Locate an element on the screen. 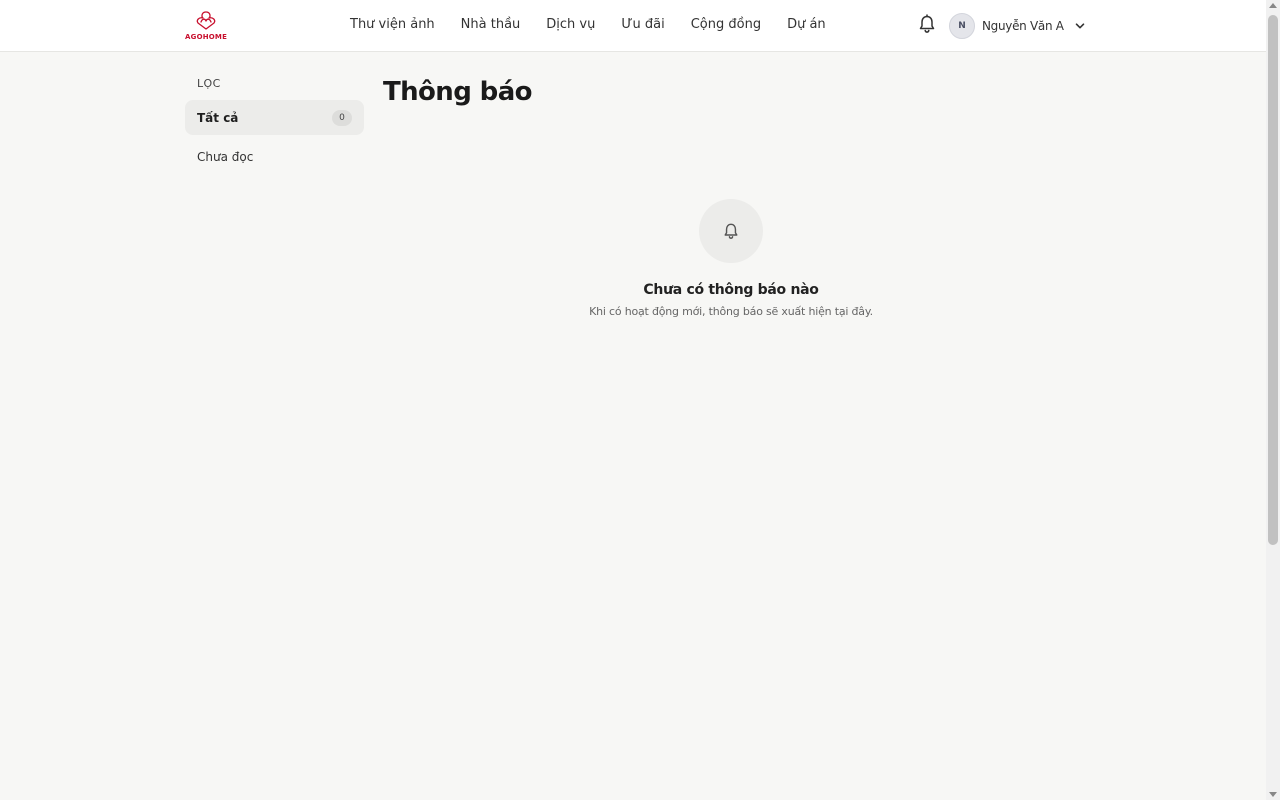 The width and height of the screenshot is (1280, 800). brand-logo: AGOHOME is located at coordinates (206, 26).